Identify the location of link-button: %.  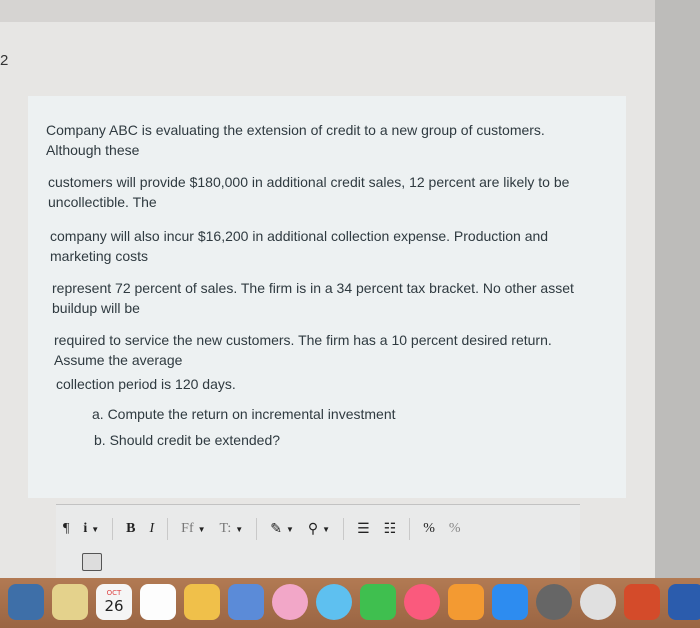
(429, 529).